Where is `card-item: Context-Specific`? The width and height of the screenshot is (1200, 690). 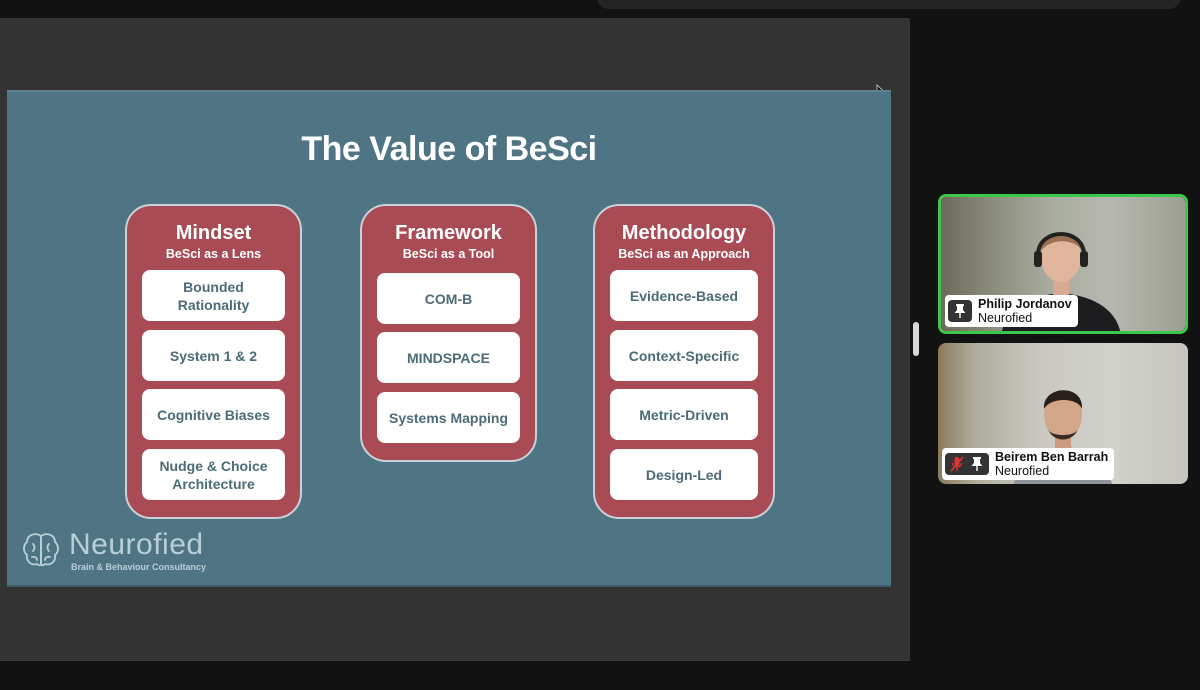
card-item: Context-Specific is located at coordinates (684, 355).